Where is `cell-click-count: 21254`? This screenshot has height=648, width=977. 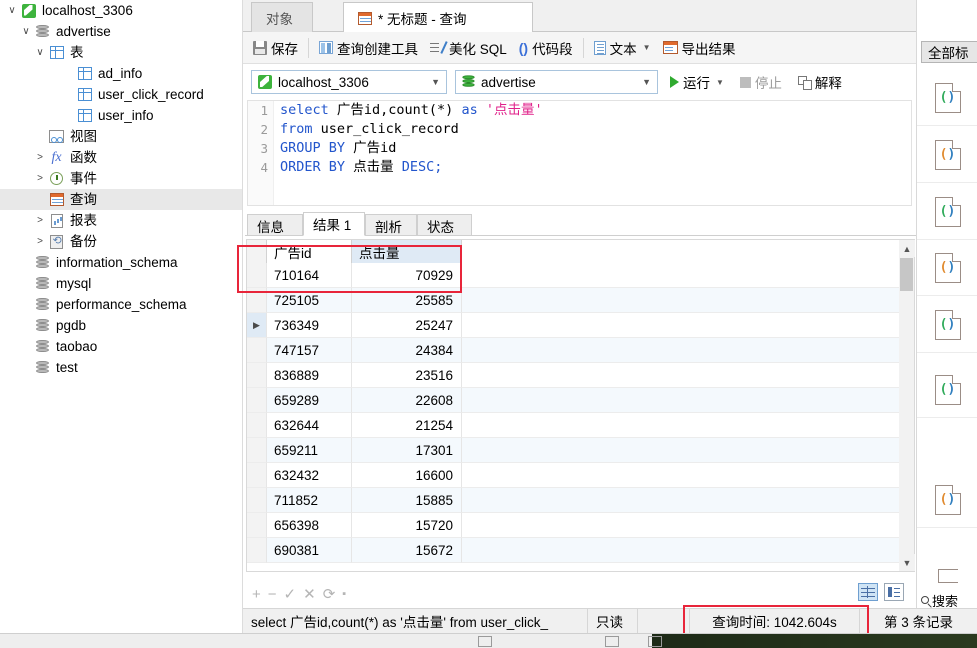
cell-click-count: 21254 is located at coordinates (407, 425).